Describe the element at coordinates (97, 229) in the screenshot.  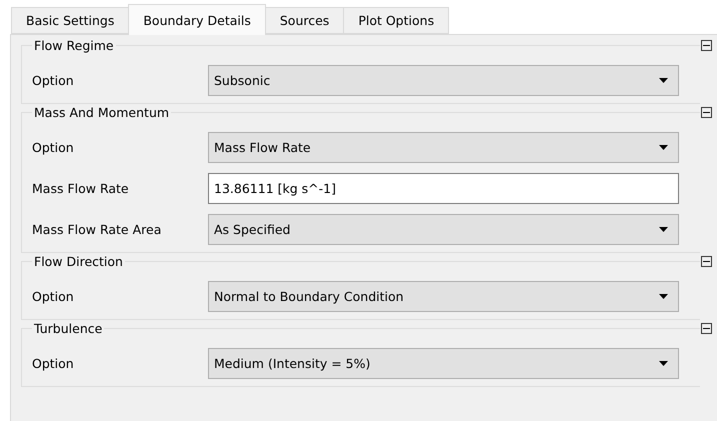
I see `field-label: Mass Flow Rate Area` at that location.